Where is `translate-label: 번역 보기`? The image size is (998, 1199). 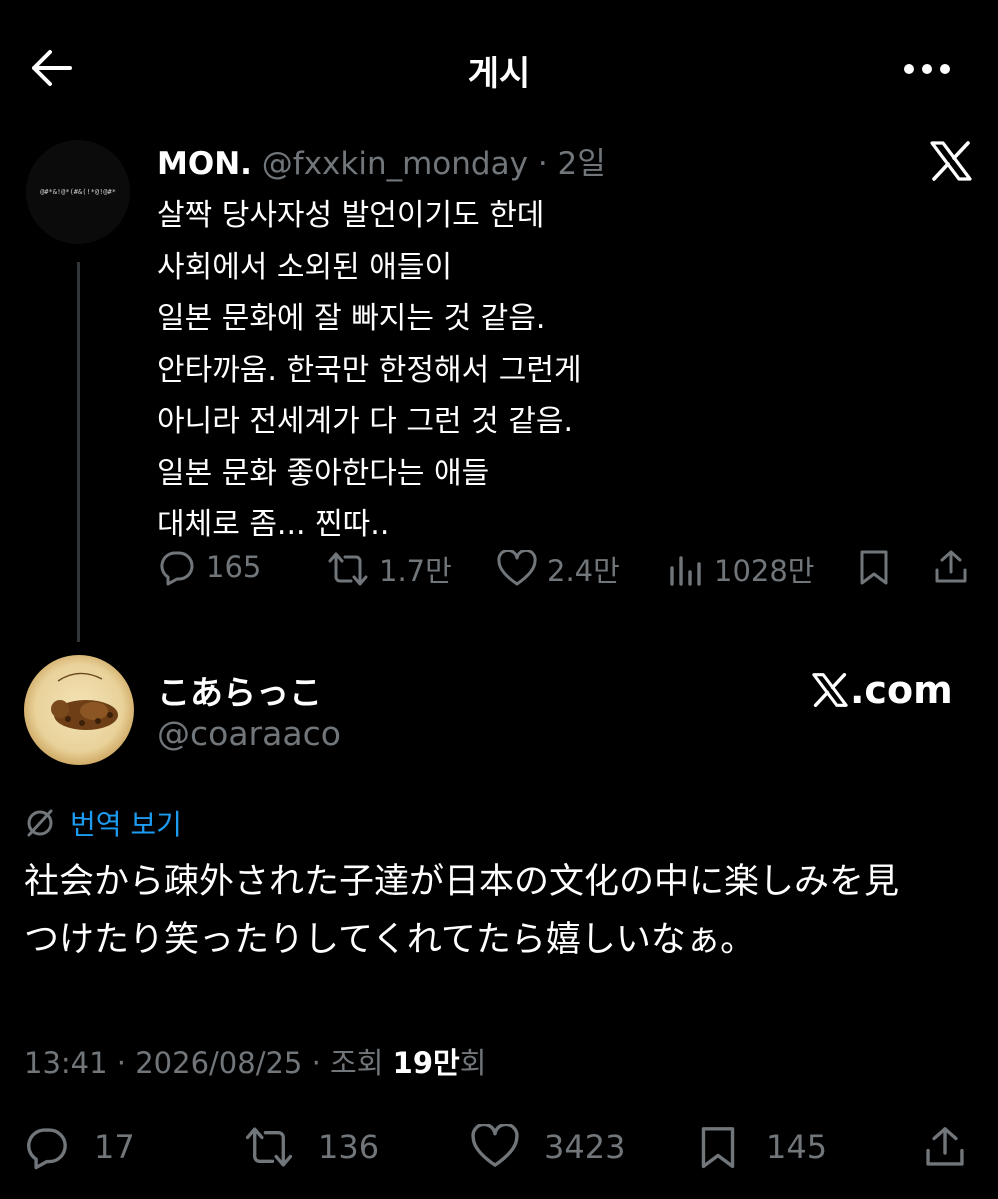
translate-label: 번역 보기 is located at coordinates (126, 824).